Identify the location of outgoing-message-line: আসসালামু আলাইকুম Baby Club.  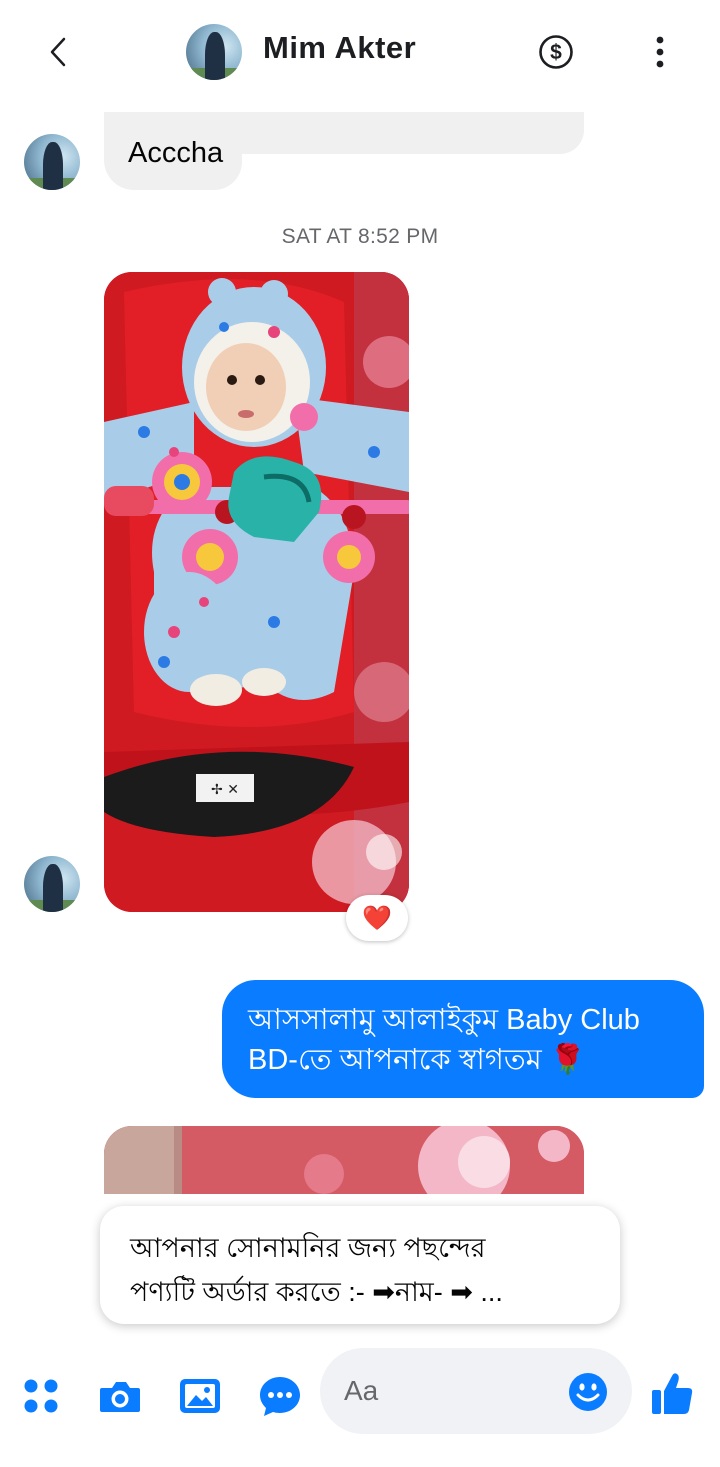
(444, 1020).